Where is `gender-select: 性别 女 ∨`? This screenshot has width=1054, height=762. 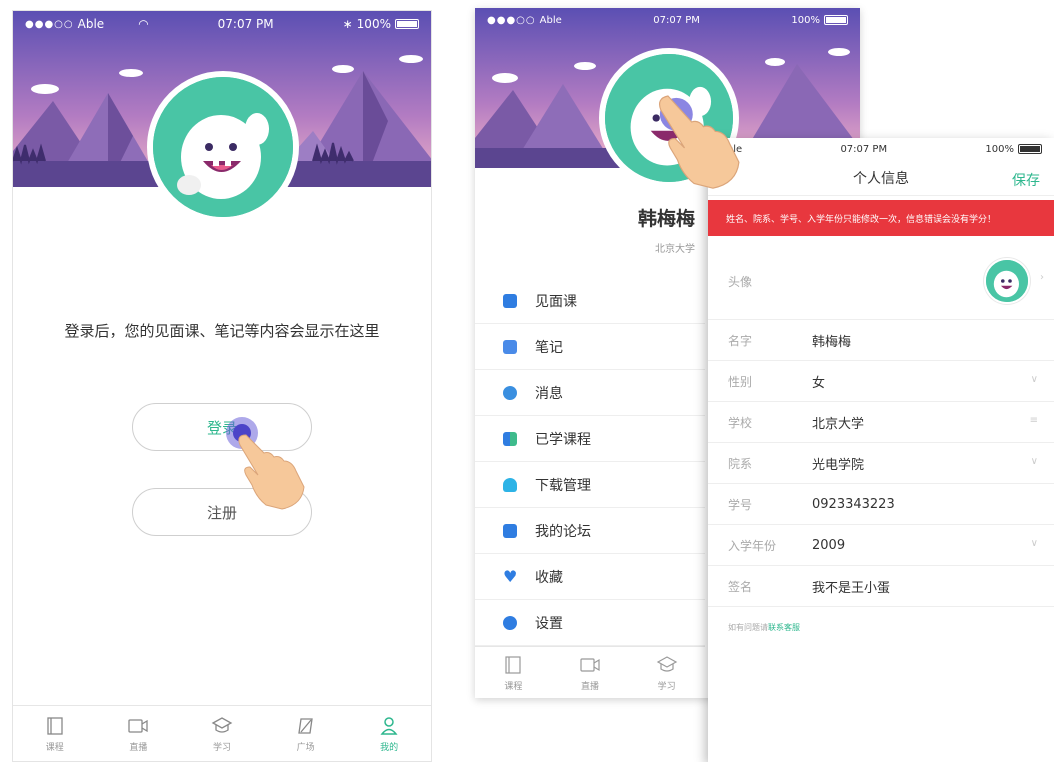
gender-select: 性别 女 ∨ is located at coordinates (881, 381).